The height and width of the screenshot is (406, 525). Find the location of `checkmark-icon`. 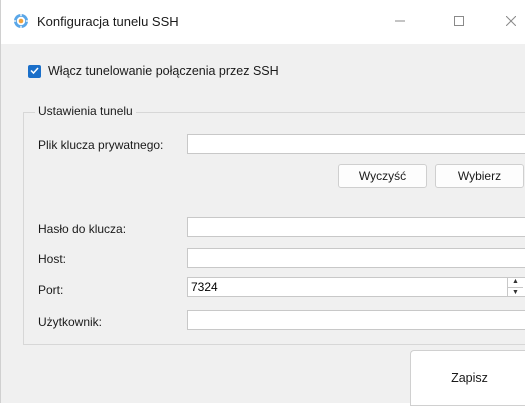

checkmark-icon is located at coordinates (34, 71).